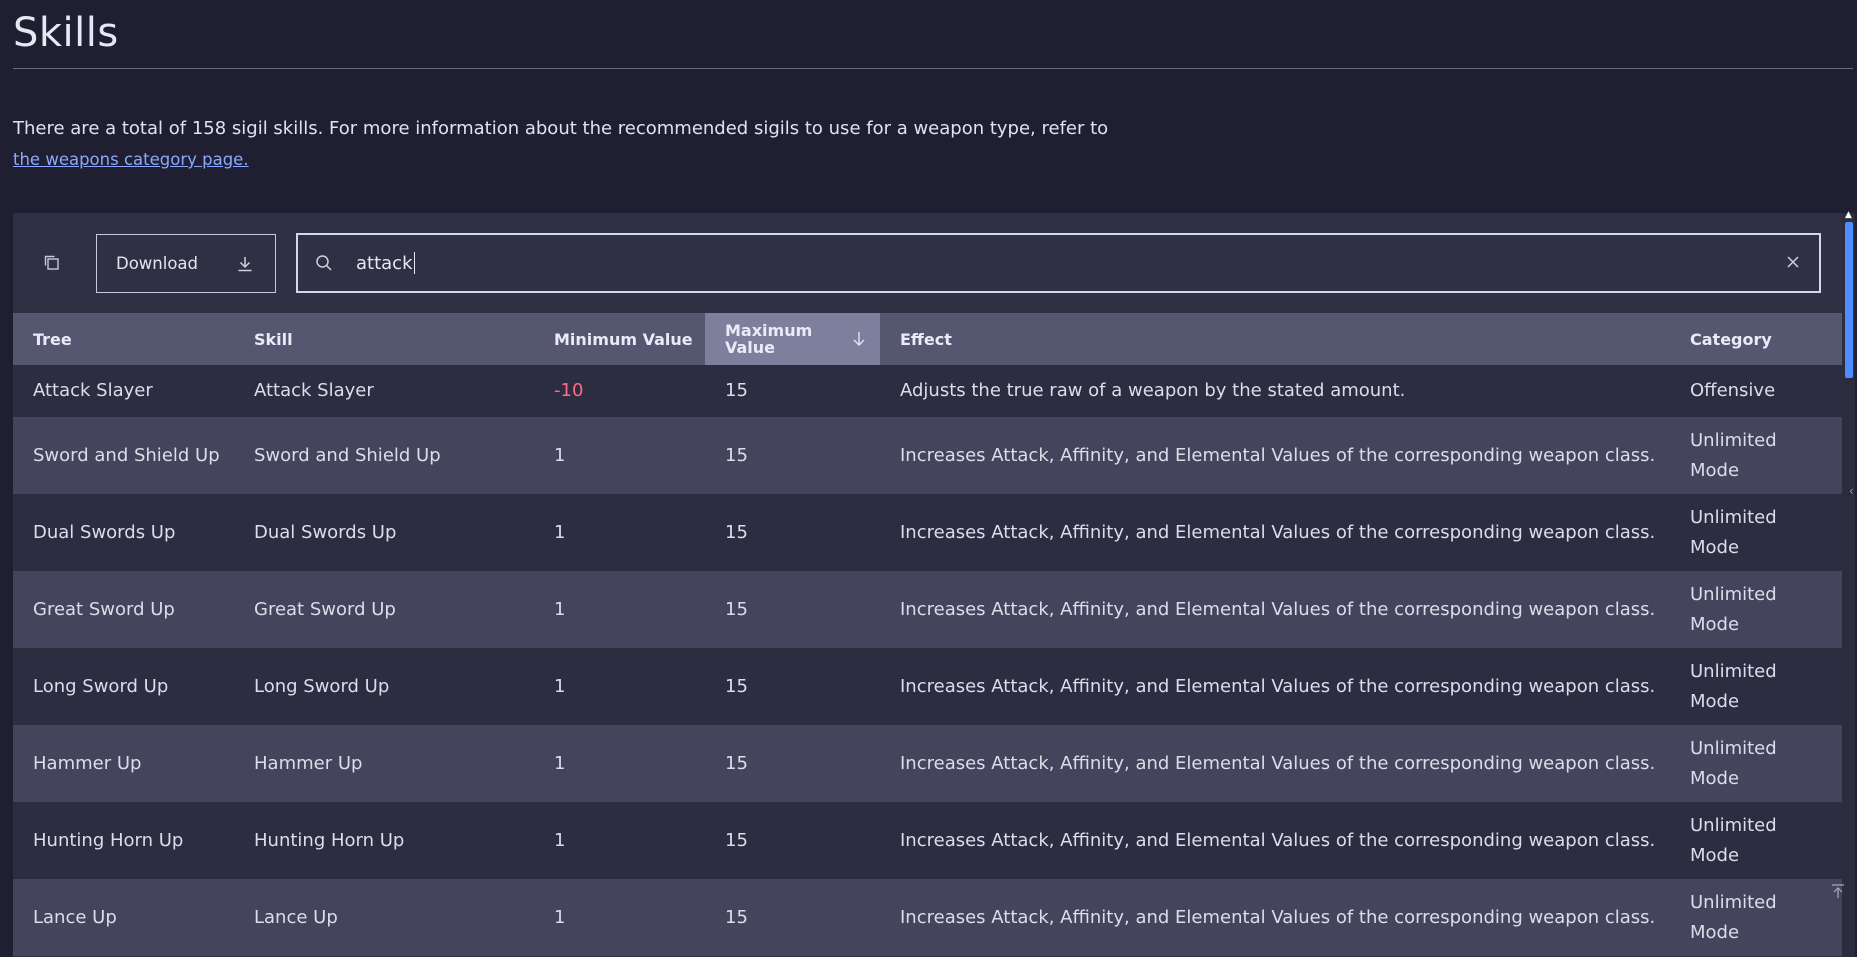 Image resolution: width=1857 pixels, height=957 pixels. What do you see at coordinates (123, 339) in the screenshot?
I see `column-header-tree: Tree` at bounding box center [123, 339].